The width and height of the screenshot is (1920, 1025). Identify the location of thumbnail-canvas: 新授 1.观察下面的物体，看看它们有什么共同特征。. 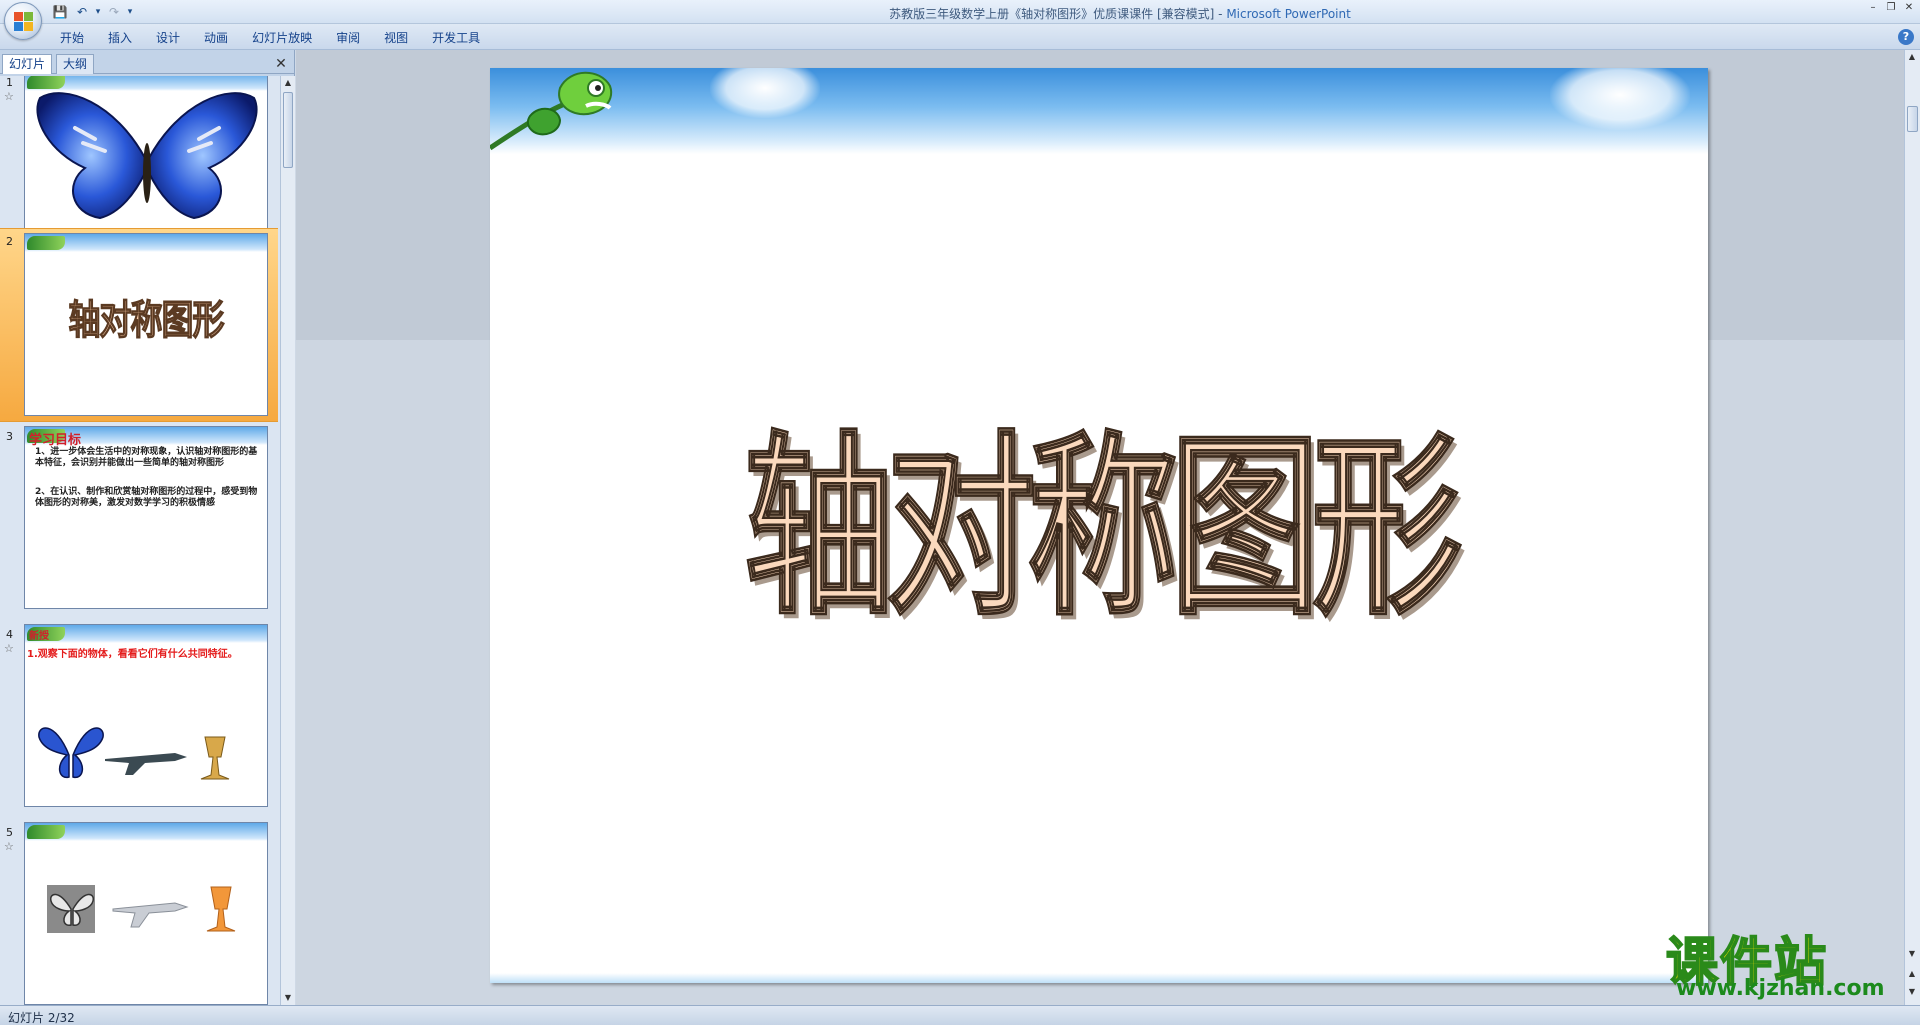
(146, 715).